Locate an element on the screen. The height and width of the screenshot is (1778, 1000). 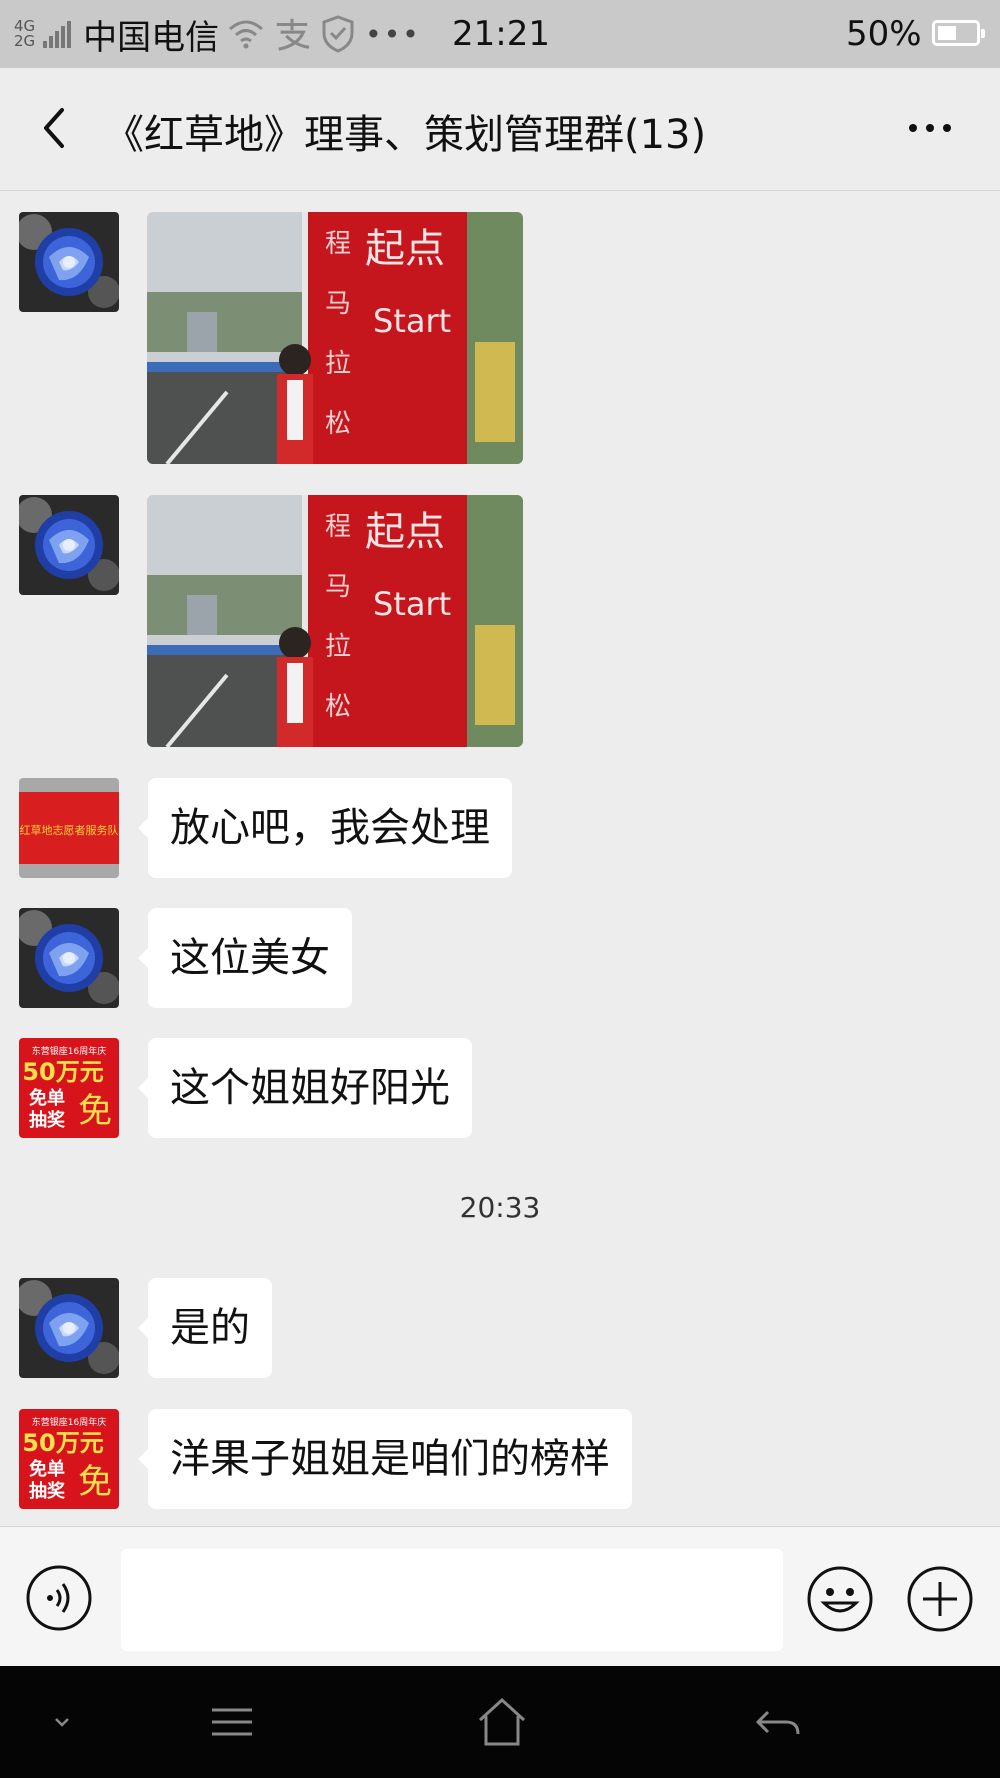
wifi-icon is located at coordinates (246, 34).